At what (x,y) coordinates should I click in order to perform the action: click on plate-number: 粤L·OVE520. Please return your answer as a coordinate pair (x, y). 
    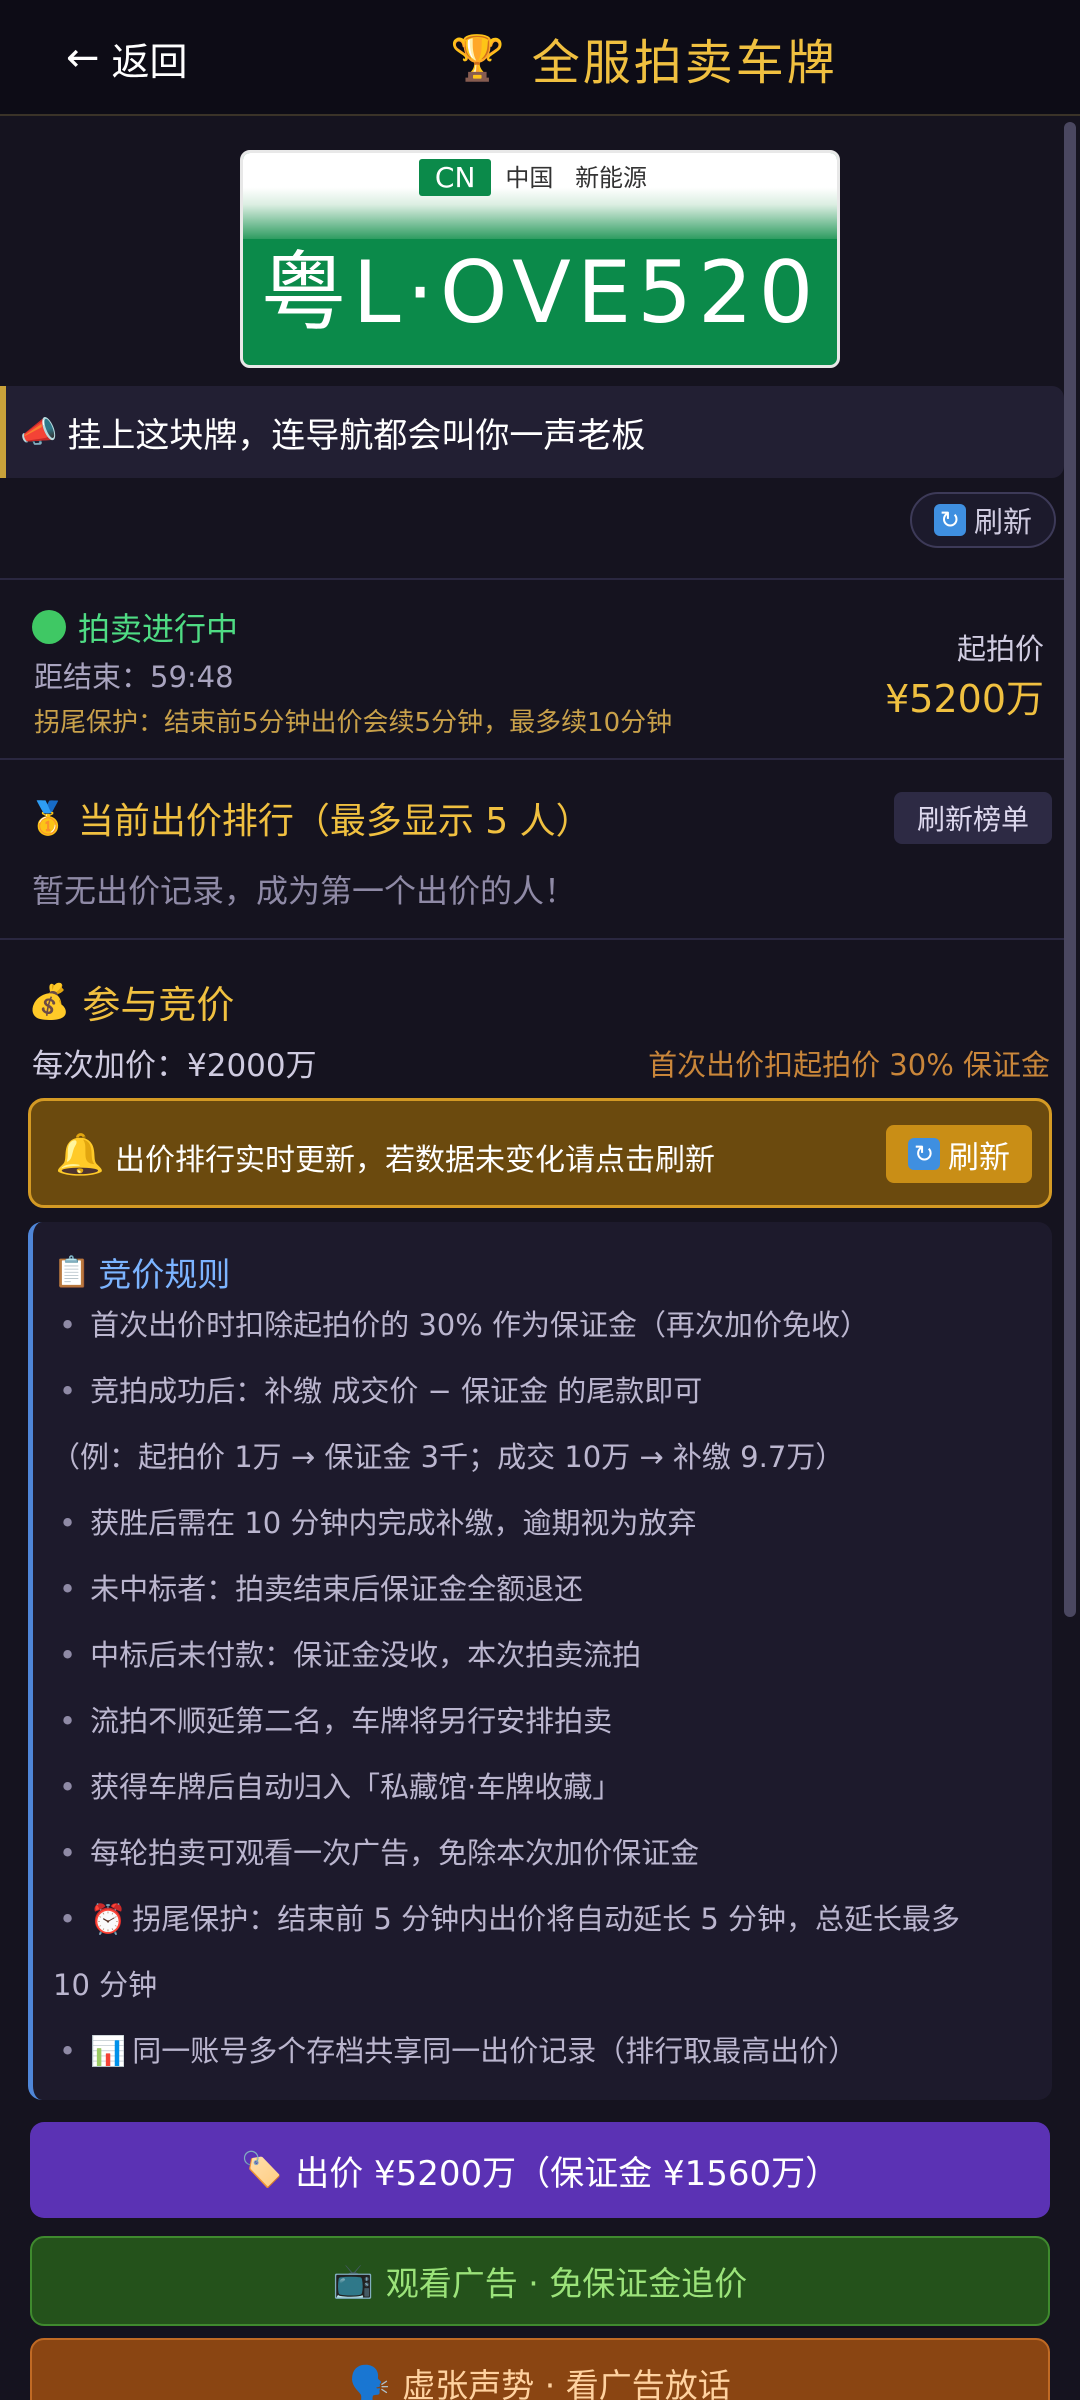
    Looking at the image, I should click on (540, 293).